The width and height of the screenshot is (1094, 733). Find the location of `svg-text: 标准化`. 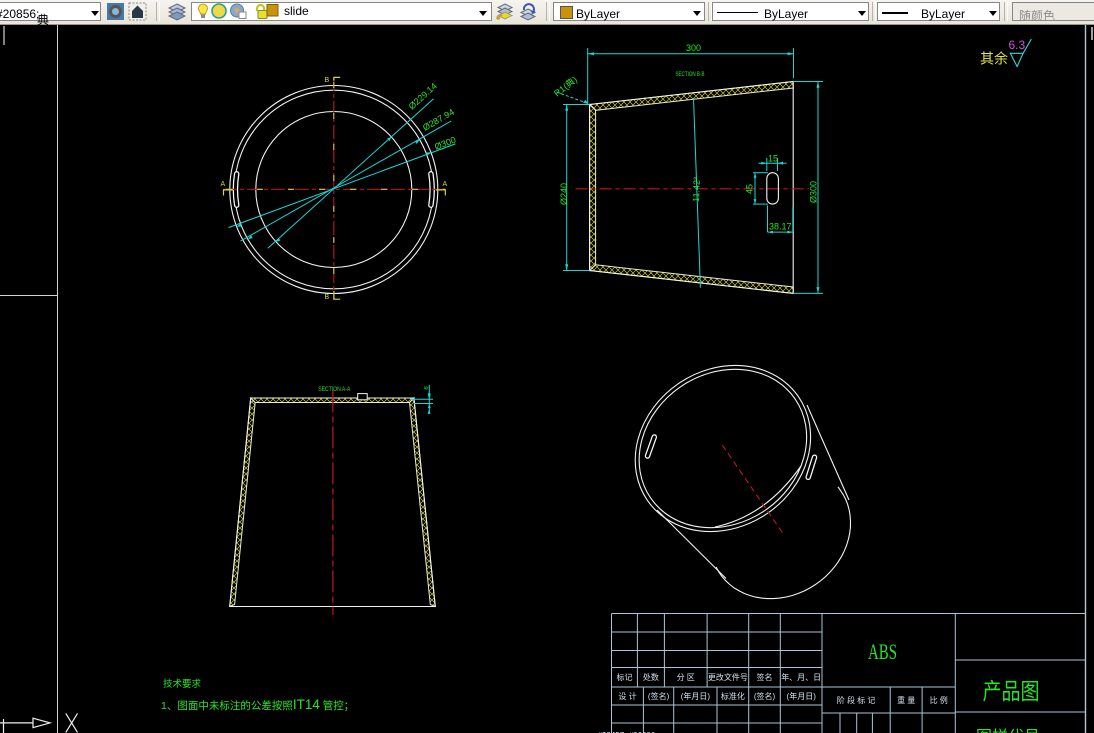

svg-text: 标准化 is located at coordinates (733, 696).